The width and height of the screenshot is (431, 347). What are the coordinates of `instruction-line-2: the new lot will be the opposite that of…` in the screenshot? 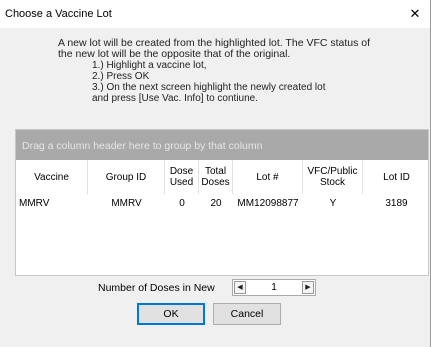 It's located at (174, 54).